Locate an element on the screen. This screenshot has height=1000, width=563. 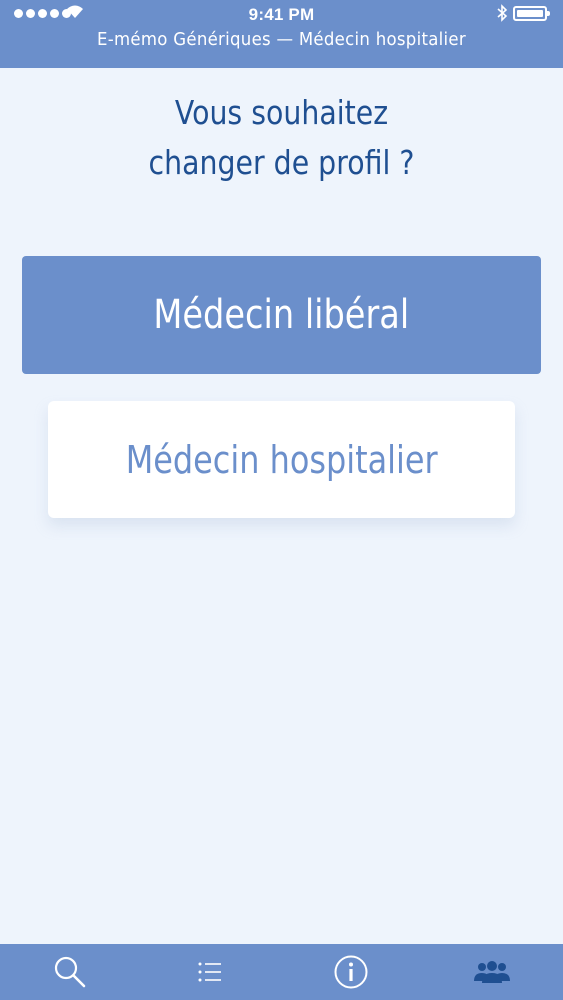
page-title: E-mémo Génériques — Médecin hospitalier is located at coordinates (281, 39).